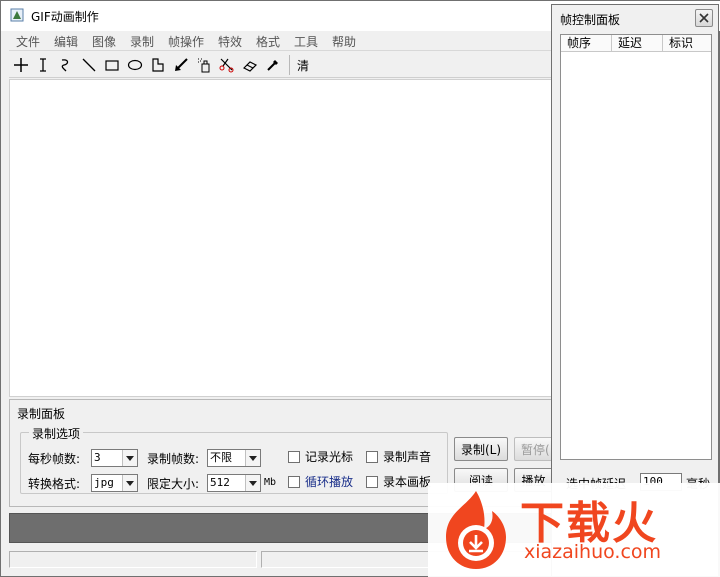 Image resolution: width=720 pixels, height=577 pixels. What do you see at coordinates (407, 457) in the screenshot?
I see `record-sound-label: 录制声音` at bounding box center [407, 457].